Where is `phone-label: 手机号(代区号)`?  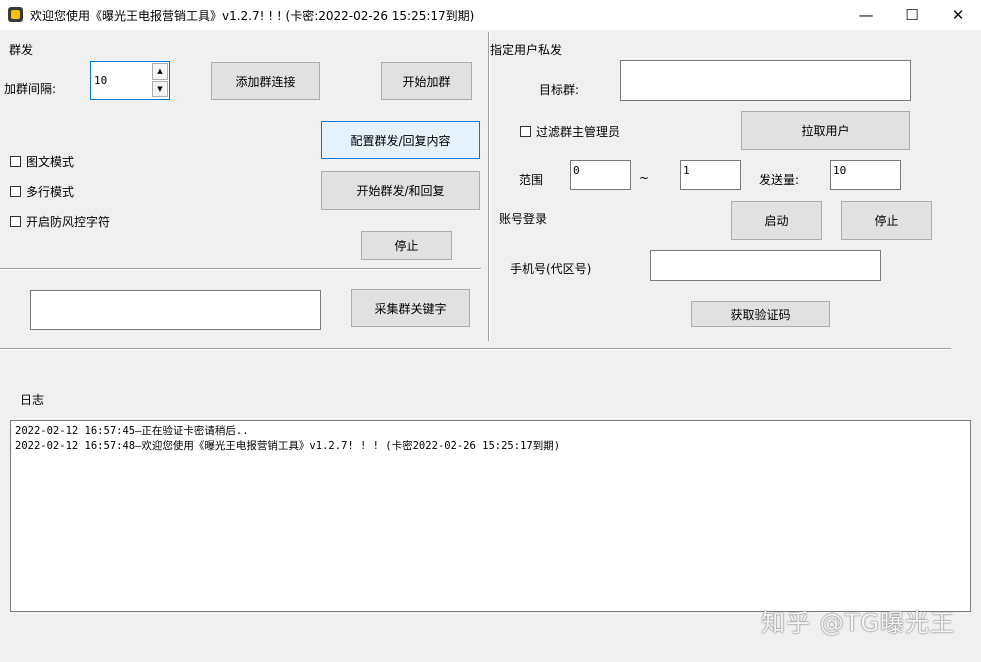
phone-label: 手机号(代区号) is located at coordinates (551, 269).